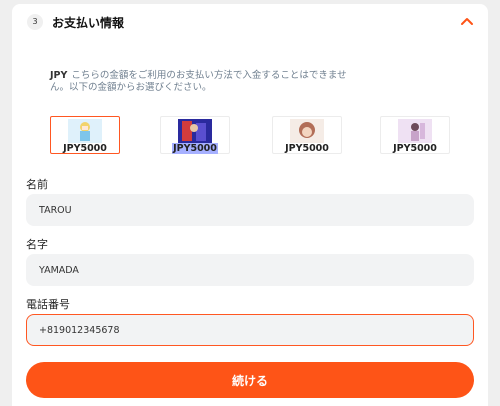 The width and height of the screenshot is (500, 406). Describe the element at coordinates (250, 270) in the screenshot. I see `last-name-input` at that location.